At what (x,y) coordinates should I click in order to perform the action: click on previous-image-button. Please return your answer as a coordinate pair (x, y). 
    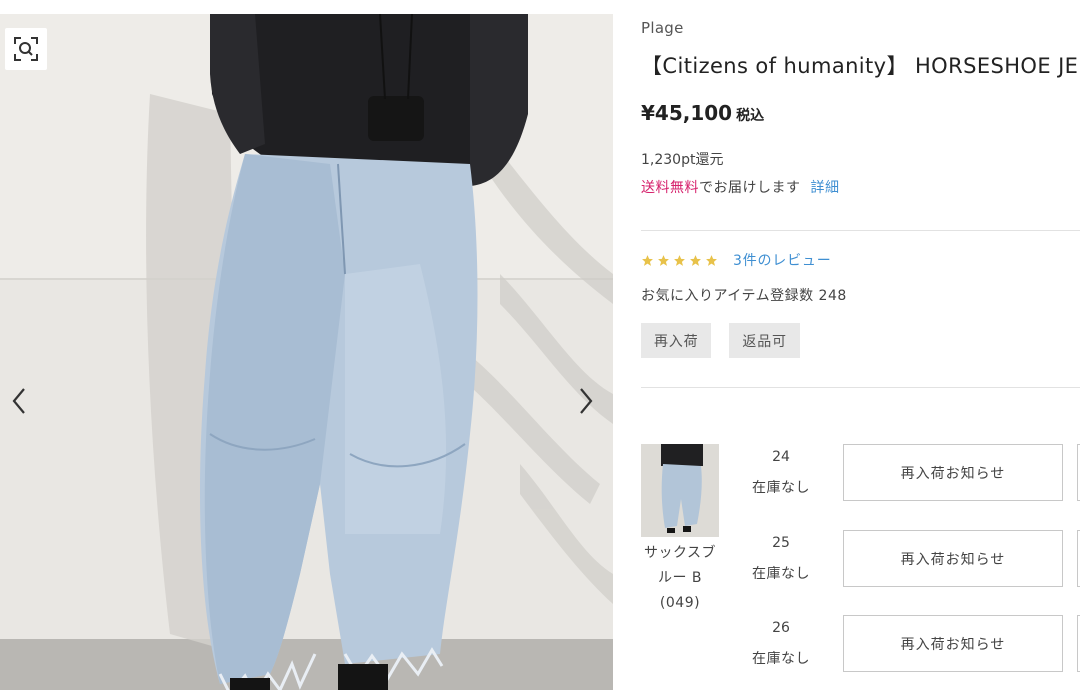
    Looking at the image, I should click on (19, 401).